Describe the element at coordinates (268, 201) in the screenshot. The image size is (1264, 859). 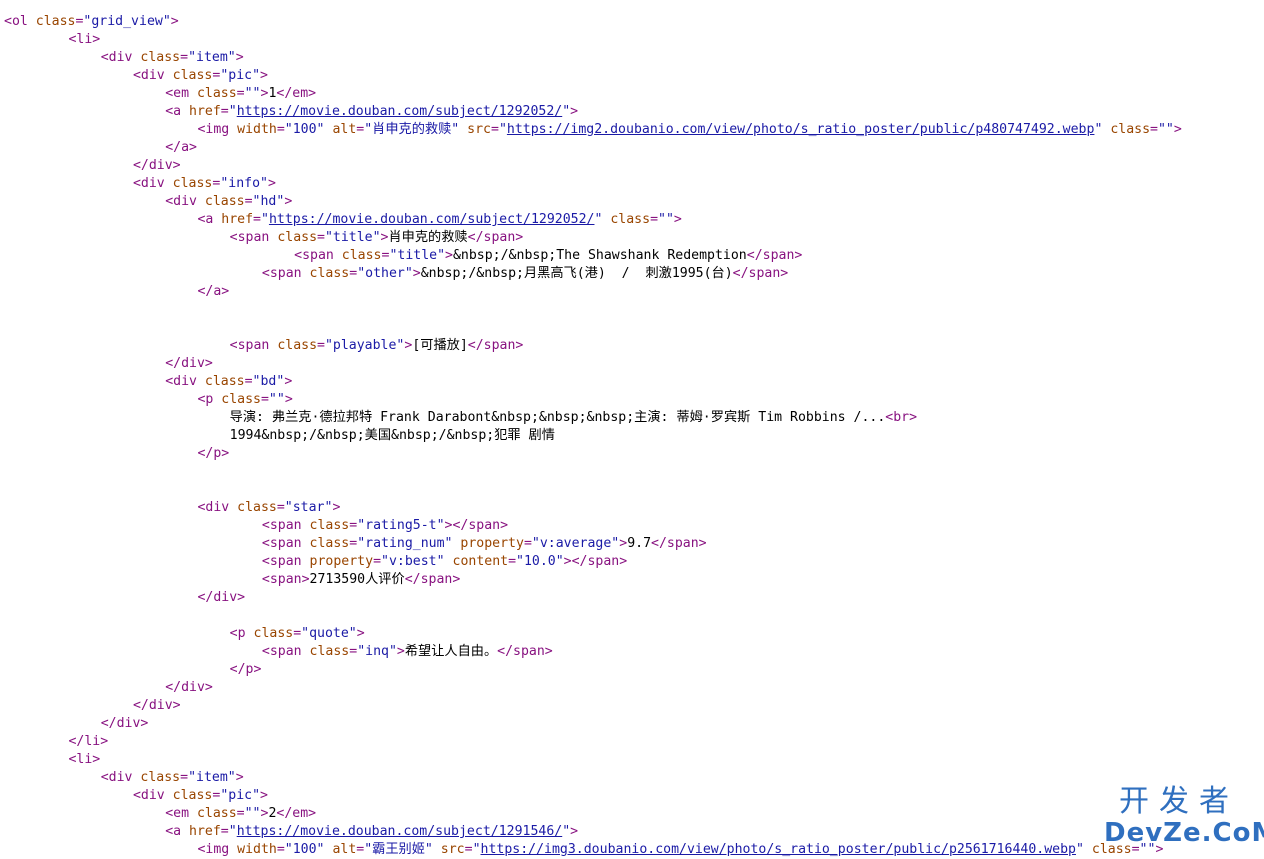
I see `attr-value: "hd"` at that location.